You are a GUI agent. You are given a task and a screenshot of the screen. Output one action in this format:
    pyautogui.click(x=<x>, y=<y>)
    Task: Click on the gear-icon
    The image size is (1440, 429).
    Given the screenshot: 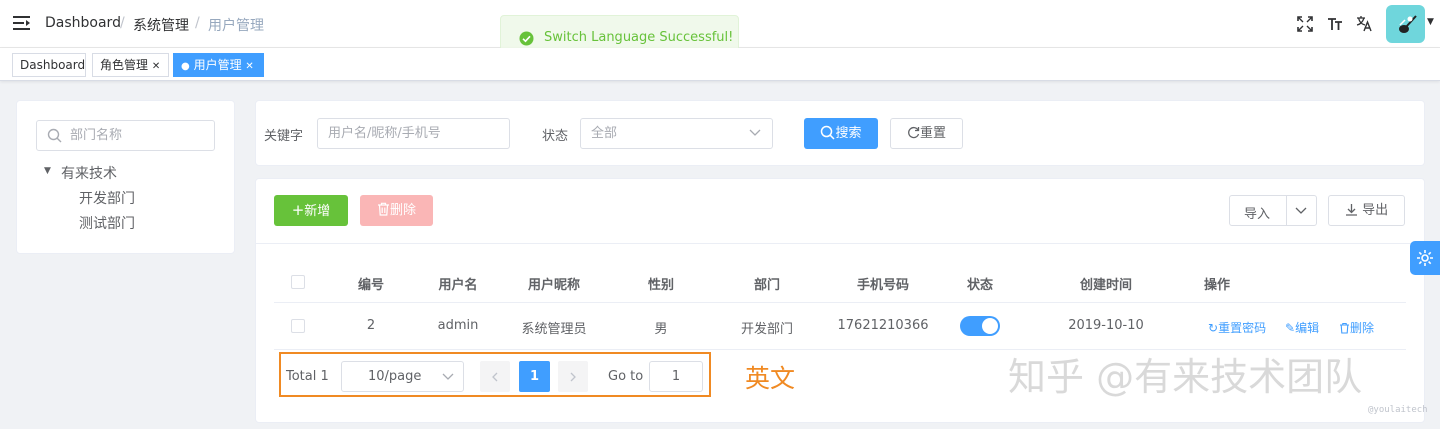 What is the action you would take?
    pyautogui.click(x=1425, y=258)
    